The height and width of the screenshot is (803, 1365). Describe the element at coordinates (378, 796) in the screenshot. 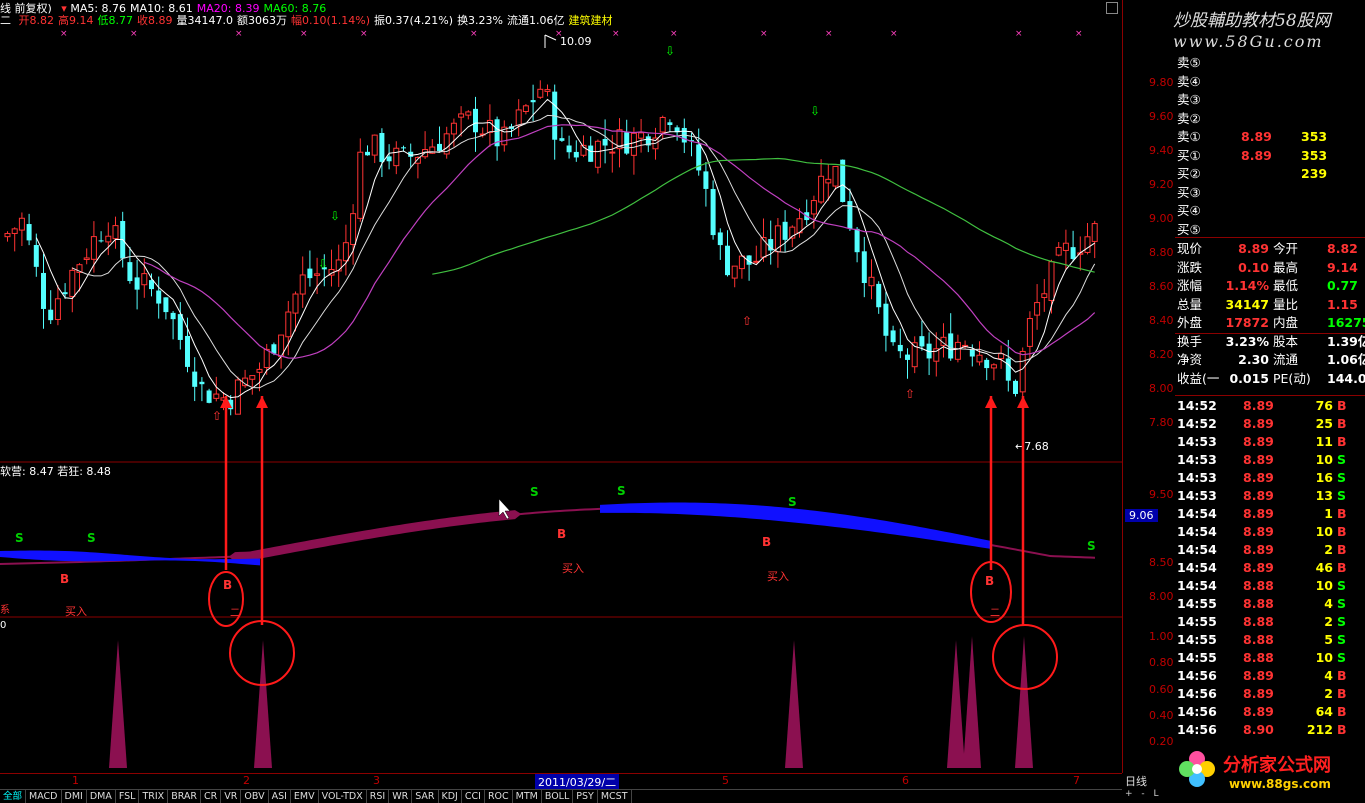

I see `tab-rsi: RSI` at that location.